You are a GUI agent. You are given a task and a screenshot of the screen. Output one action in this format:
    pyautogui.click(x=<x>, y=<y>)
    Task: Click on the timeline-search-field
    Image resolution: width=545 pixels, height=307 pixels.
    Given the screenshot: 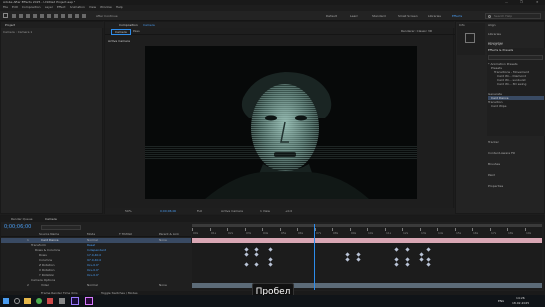 What is the action you would take?
    pyautogui.click(x=61, y=227)
    